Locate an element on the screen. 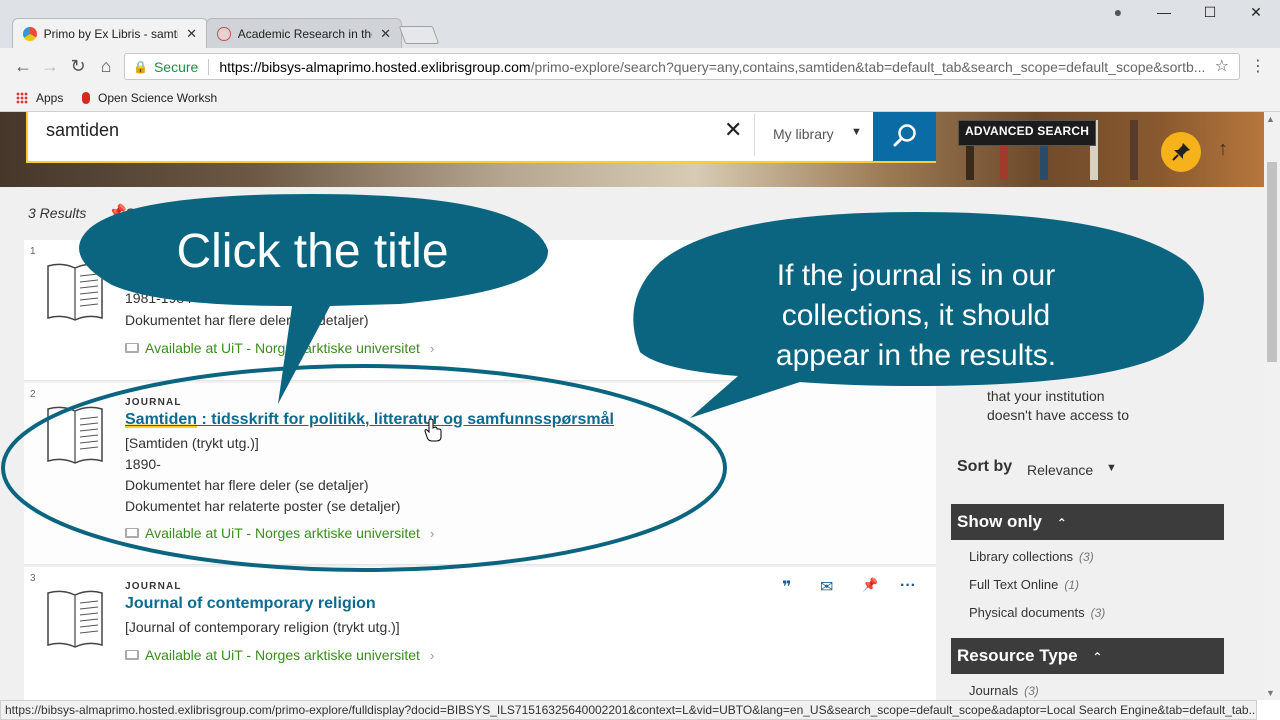  maximize-button: ☐ is located at coordinates (1210, 12).